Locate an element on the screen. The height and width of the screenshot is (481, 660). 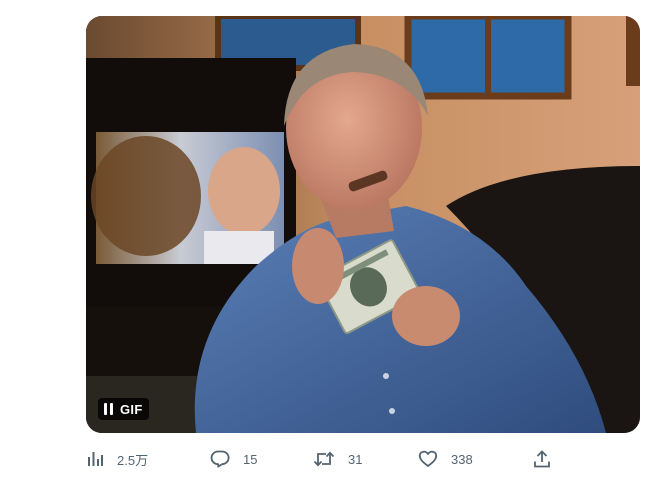
upload-arrow-icon is located at coordinates (542, 459).